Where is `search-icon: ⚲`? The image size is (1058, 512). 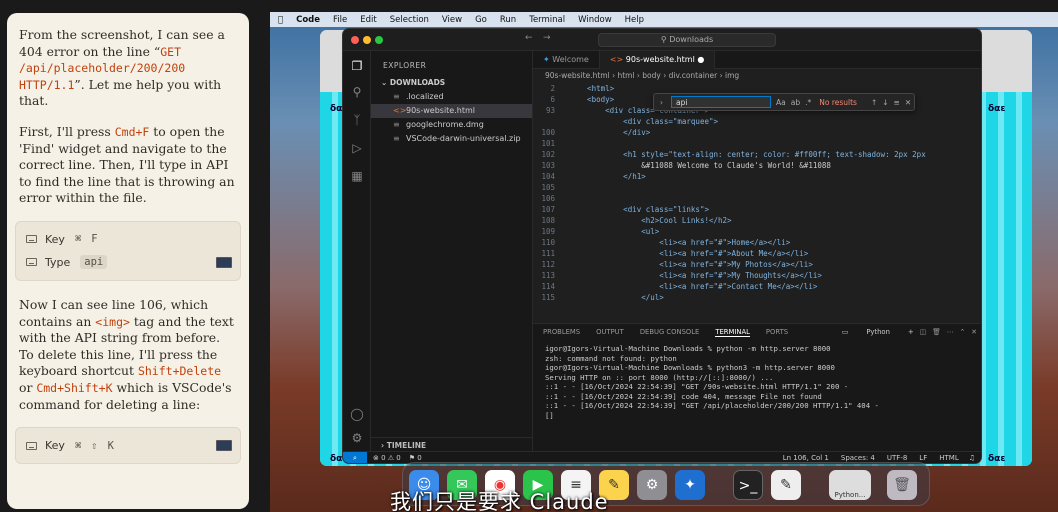
search-icon: ⚲ is located at coordinates (357, 92).